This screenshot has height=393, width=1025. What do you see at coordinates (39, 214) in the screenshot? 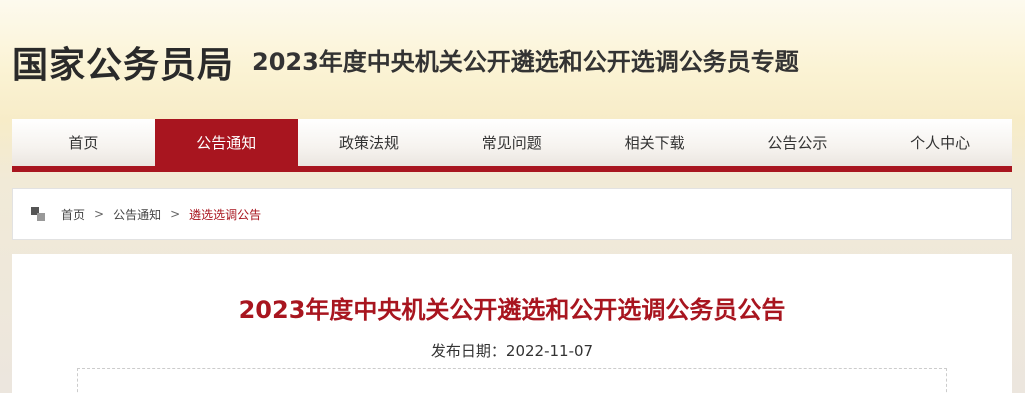
I see `location-icon` at bounding box center [39, 214].